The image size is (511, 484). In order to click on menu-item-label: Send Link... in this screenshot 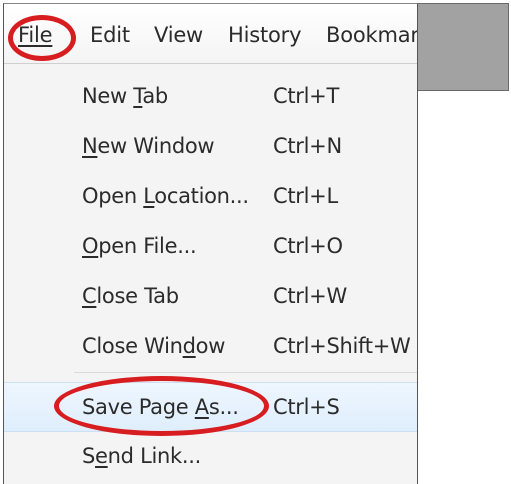, I will do `click(142, 456)`.